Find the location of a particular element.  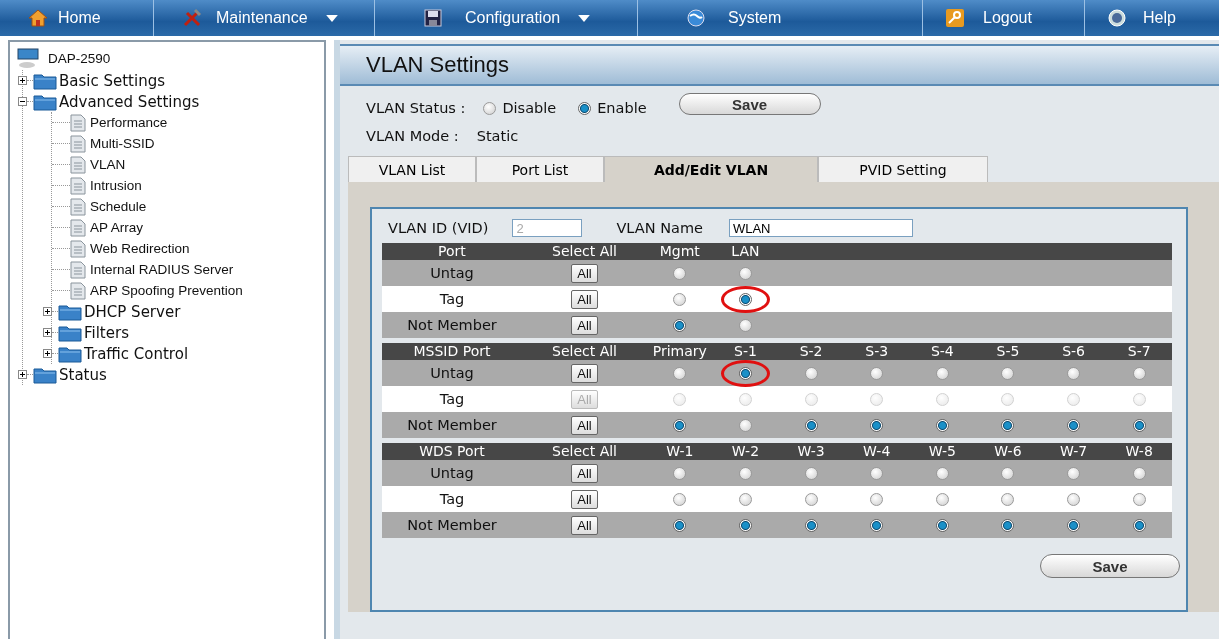

tree-item: Schedule is located at coordinates (116, 206).